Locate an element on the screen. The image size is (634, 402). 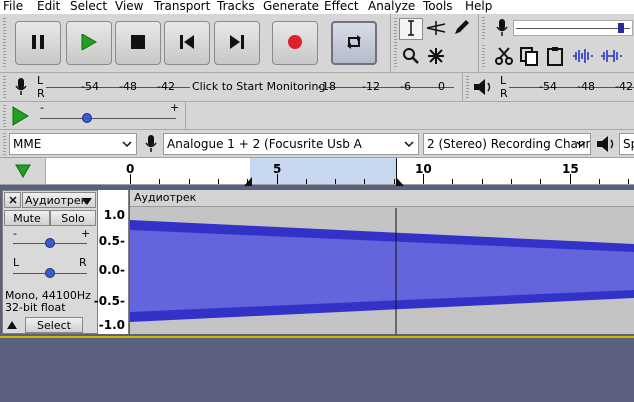
gain-slider-thumb is located at coordinates (50, 243).